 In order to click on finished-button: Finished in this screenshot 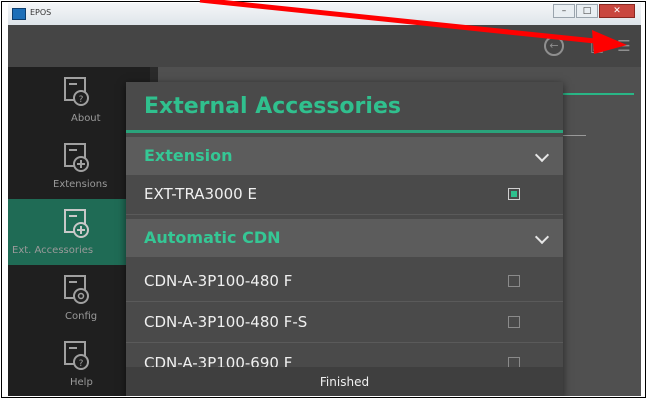, I will do `click(344, 381)`.